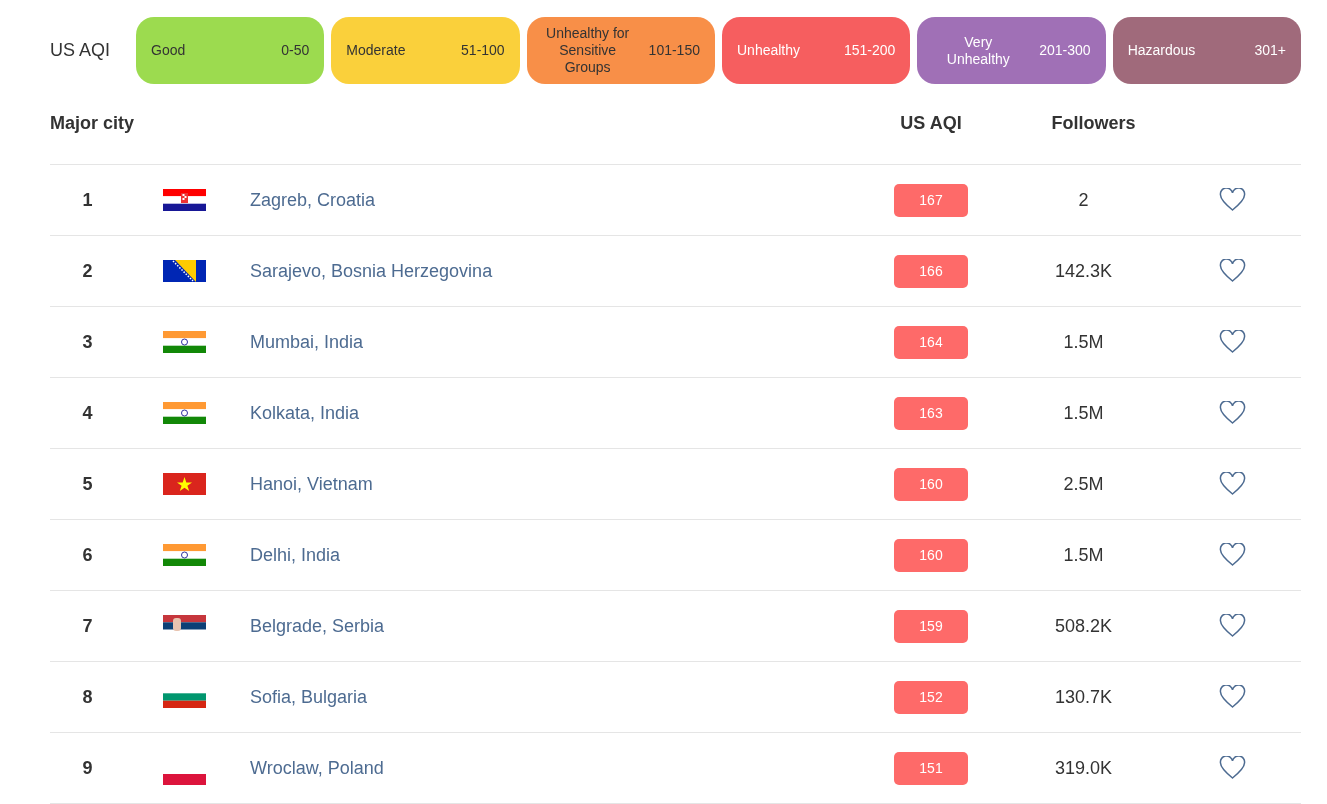  I want to click on city-link: Zagreb, Croatia, so click(572, 200).